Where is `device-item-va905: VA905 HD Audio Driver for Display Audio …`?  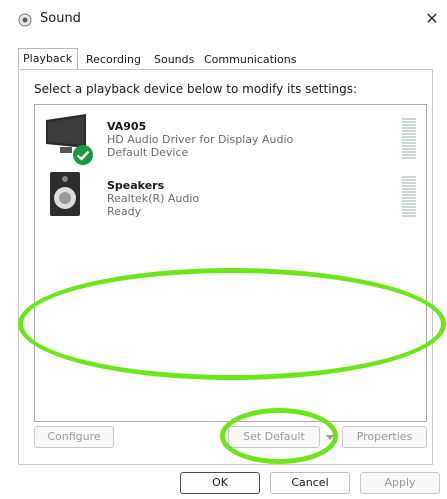 device-item-va905: VA905 HD Audio Driver for Display Audio … is located at coordinates (230, 139).